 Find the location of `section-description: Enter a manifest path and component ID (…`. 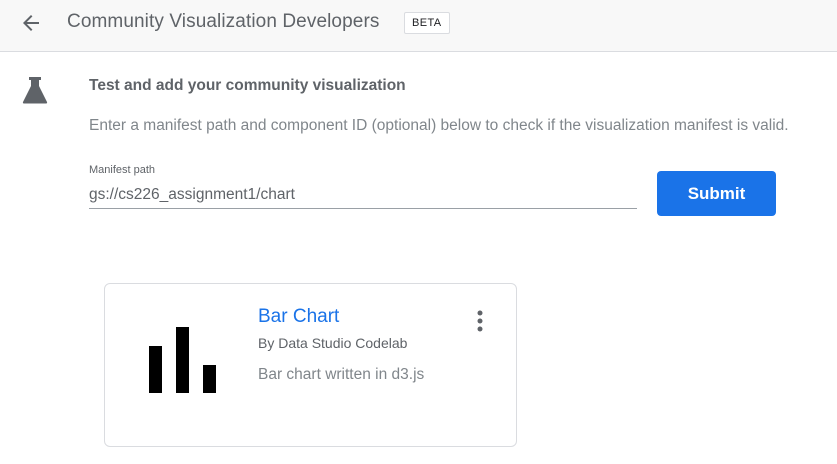

section-description: Enter a manifest path and component ID (… is located at coordinates (439, 125).